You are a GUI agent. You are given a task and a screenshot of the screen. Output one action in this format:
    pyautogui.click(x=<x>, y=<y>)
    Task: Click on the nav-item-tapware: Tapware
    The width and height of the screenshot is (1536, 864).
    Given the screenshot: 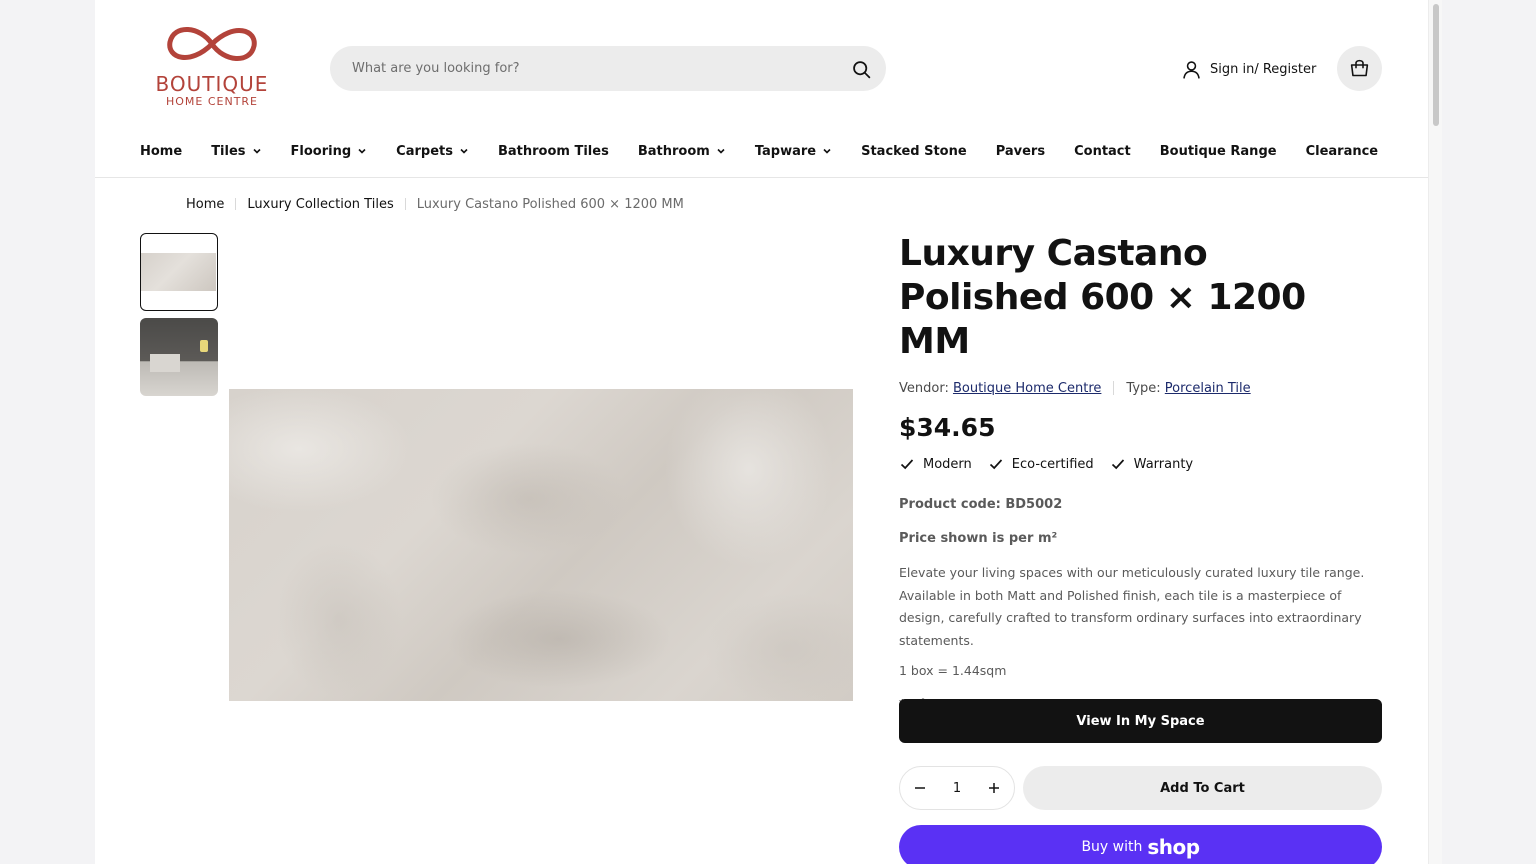 What is the action you would take?
    pyautogui.click(x=793, y=151)
    